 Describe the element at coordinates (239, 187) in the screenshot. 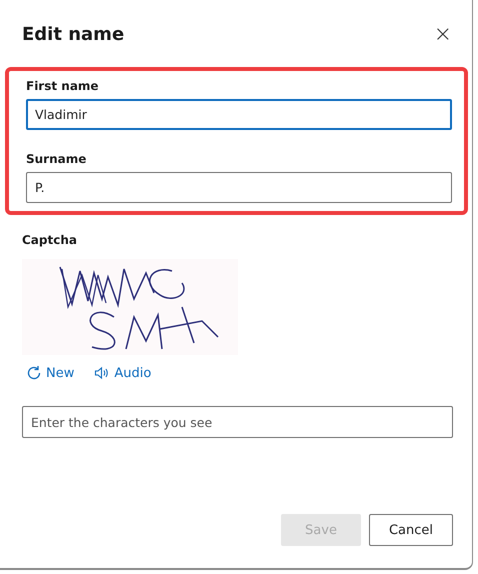

I see `text-field: P.` at that location.